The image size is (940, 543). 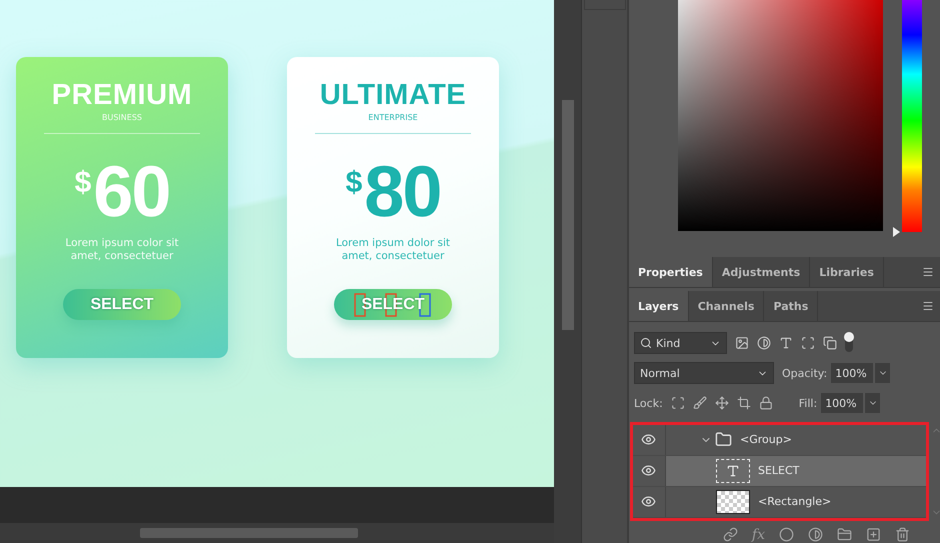 I want to click on layer-name: <Rectangle>, so click(x=795, y=501).